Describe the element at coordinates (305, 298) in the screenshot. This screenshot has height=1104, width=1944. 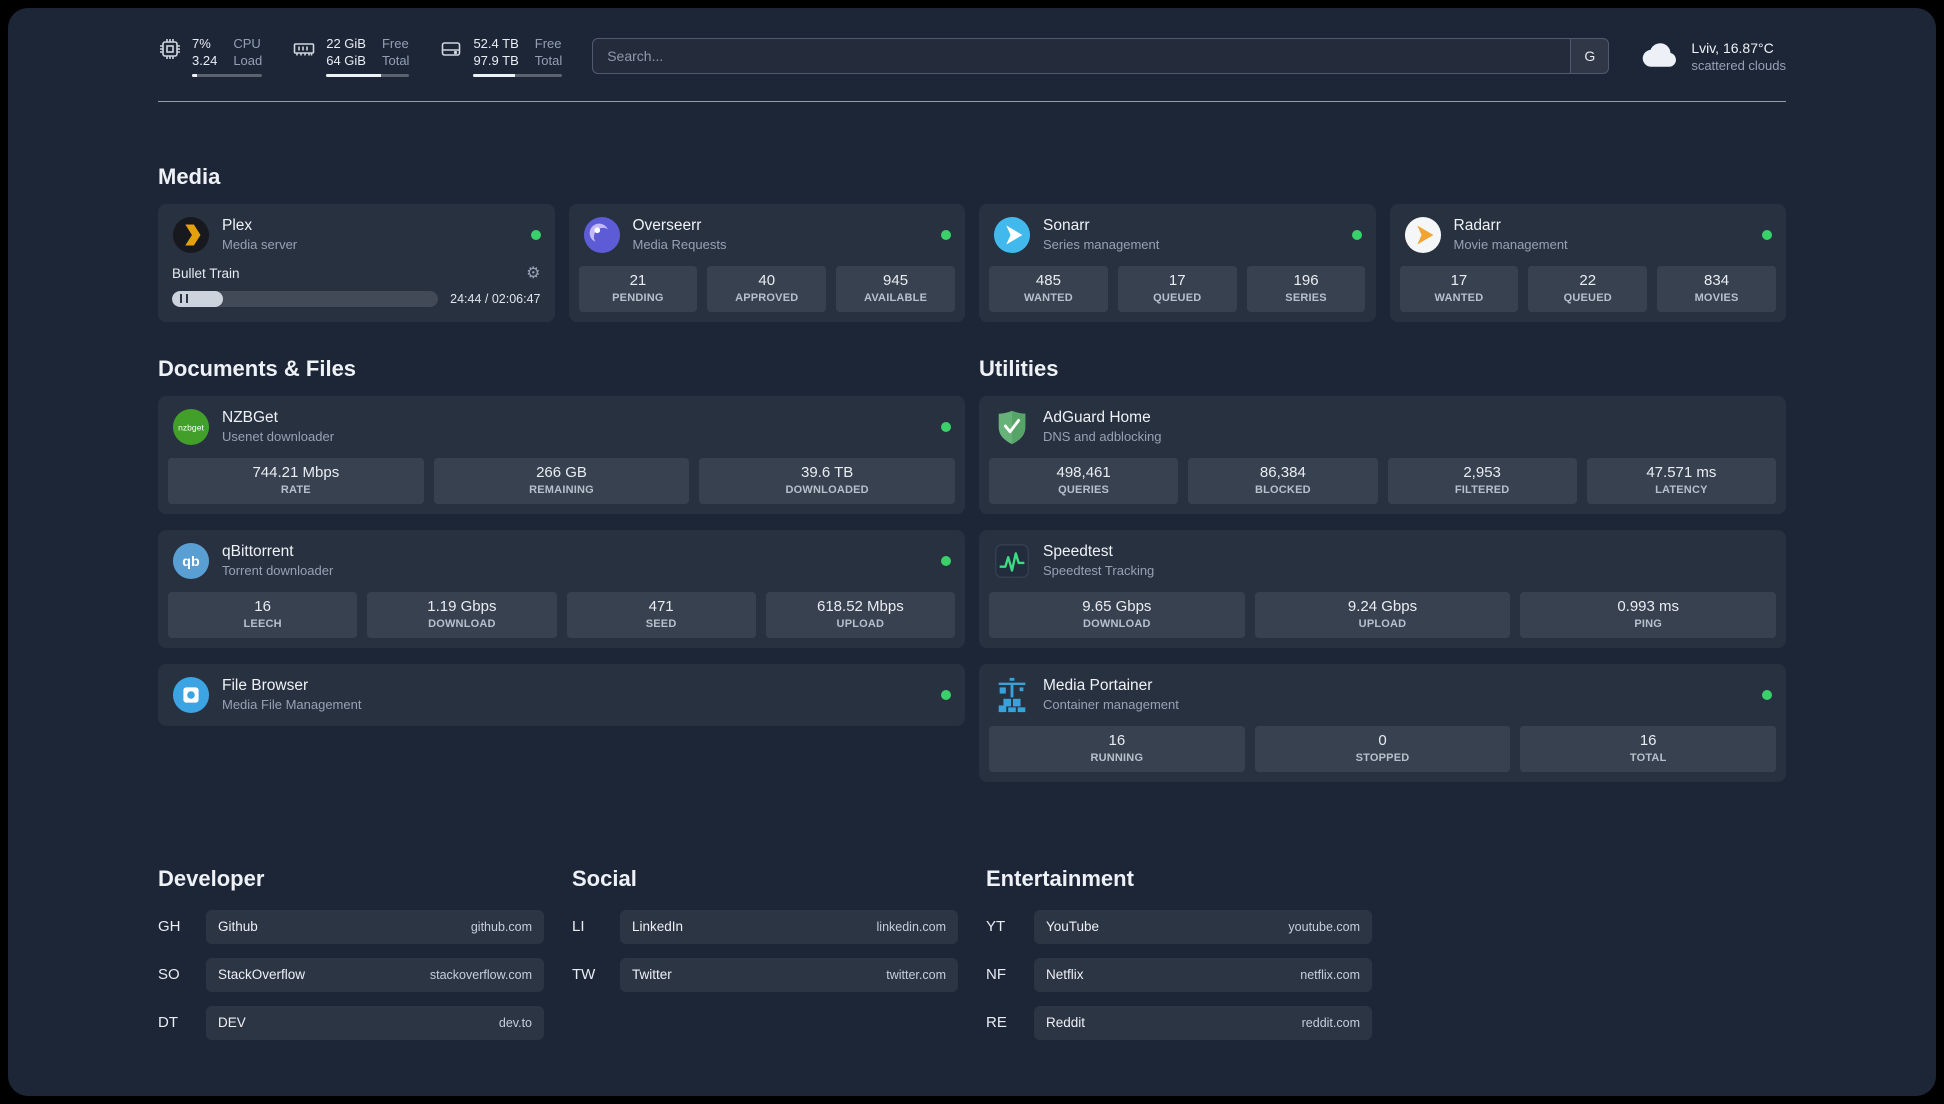
I see `playback-progress-bar` at that location.